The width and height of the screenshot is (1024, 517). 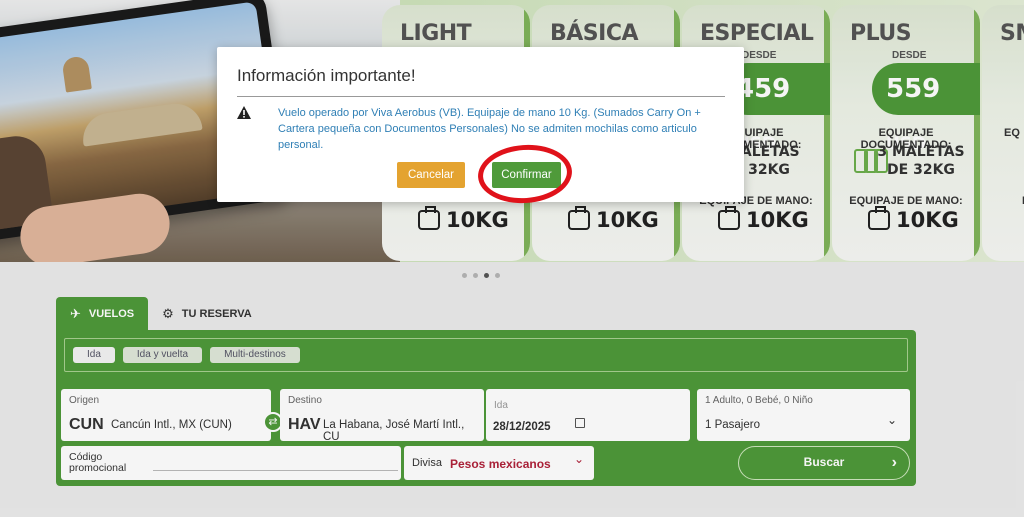 What do you see at coordinates (481, 96) in the screenshot?
I see `dialog-divider` at bounding box center [481, 96].